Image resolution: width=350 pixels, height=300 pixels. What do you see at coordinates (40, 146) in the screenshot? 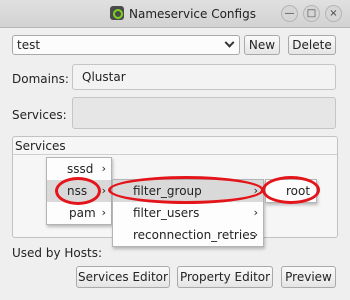
I see `services-tree-header: Services` at bounding box center [40, 146].